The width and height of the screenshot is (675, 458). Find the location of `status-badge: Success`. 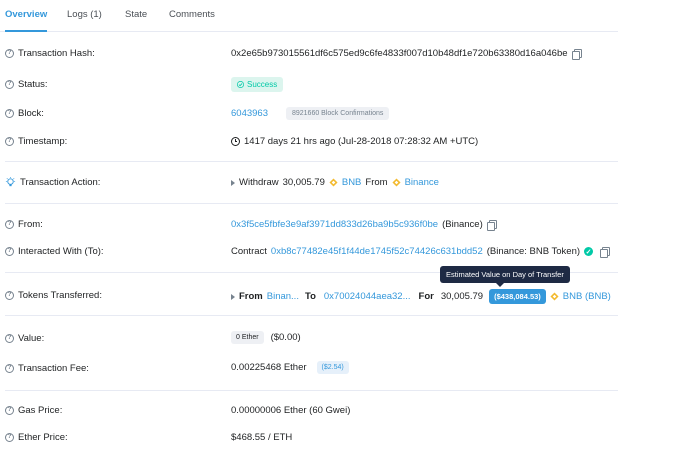

status-badge: Success is located at coordinates (257, 84).